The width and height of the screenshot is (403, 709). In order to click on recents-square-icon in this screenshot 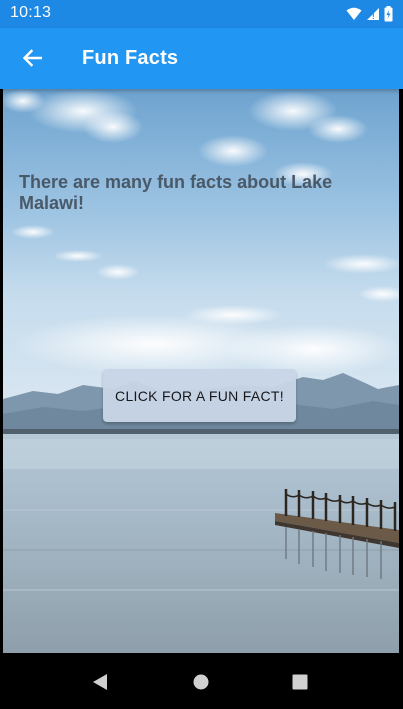, I will do `click(300, 682)`.